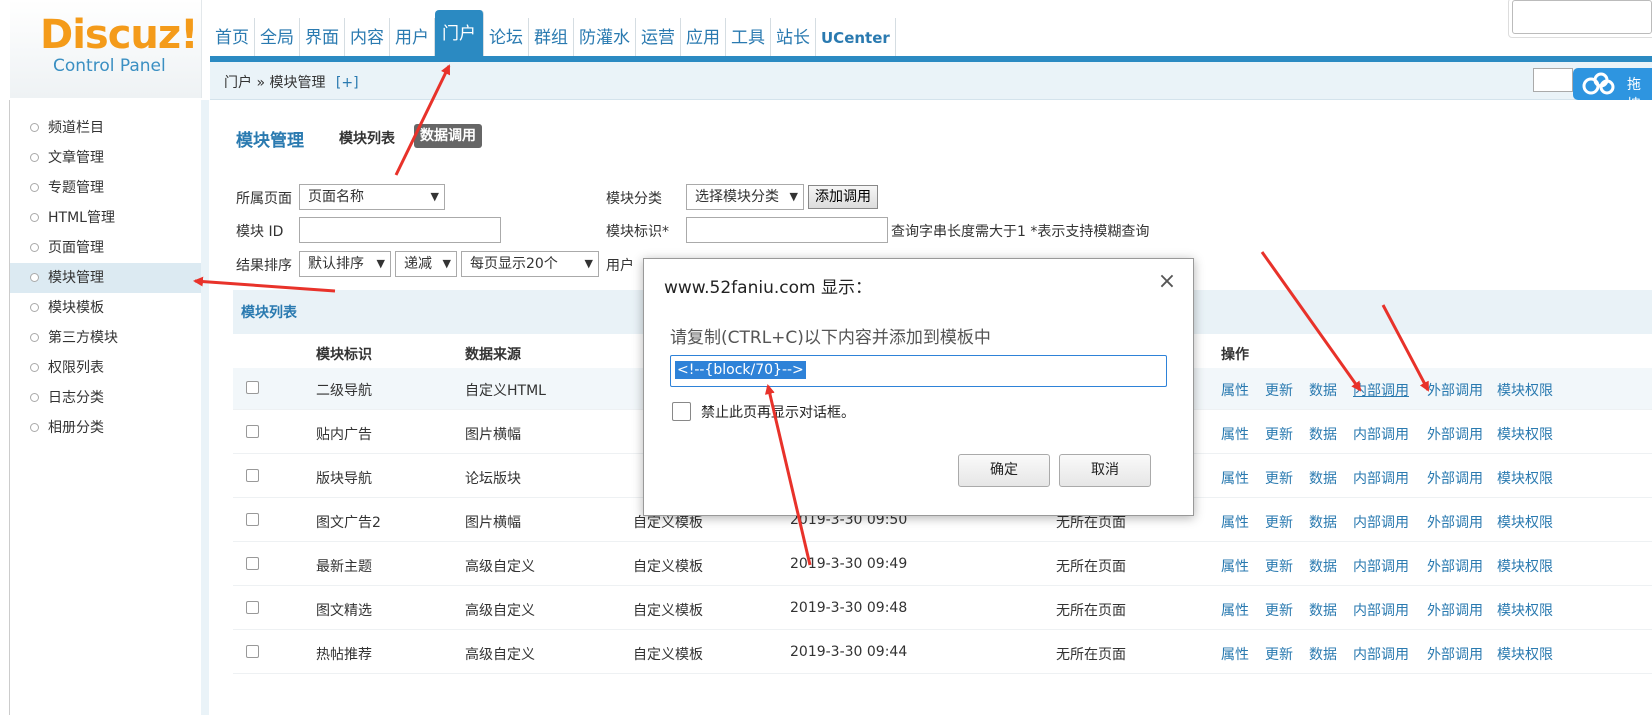  I want to click on sidebar-item-blocks: 模块管理, so click(106, 278).